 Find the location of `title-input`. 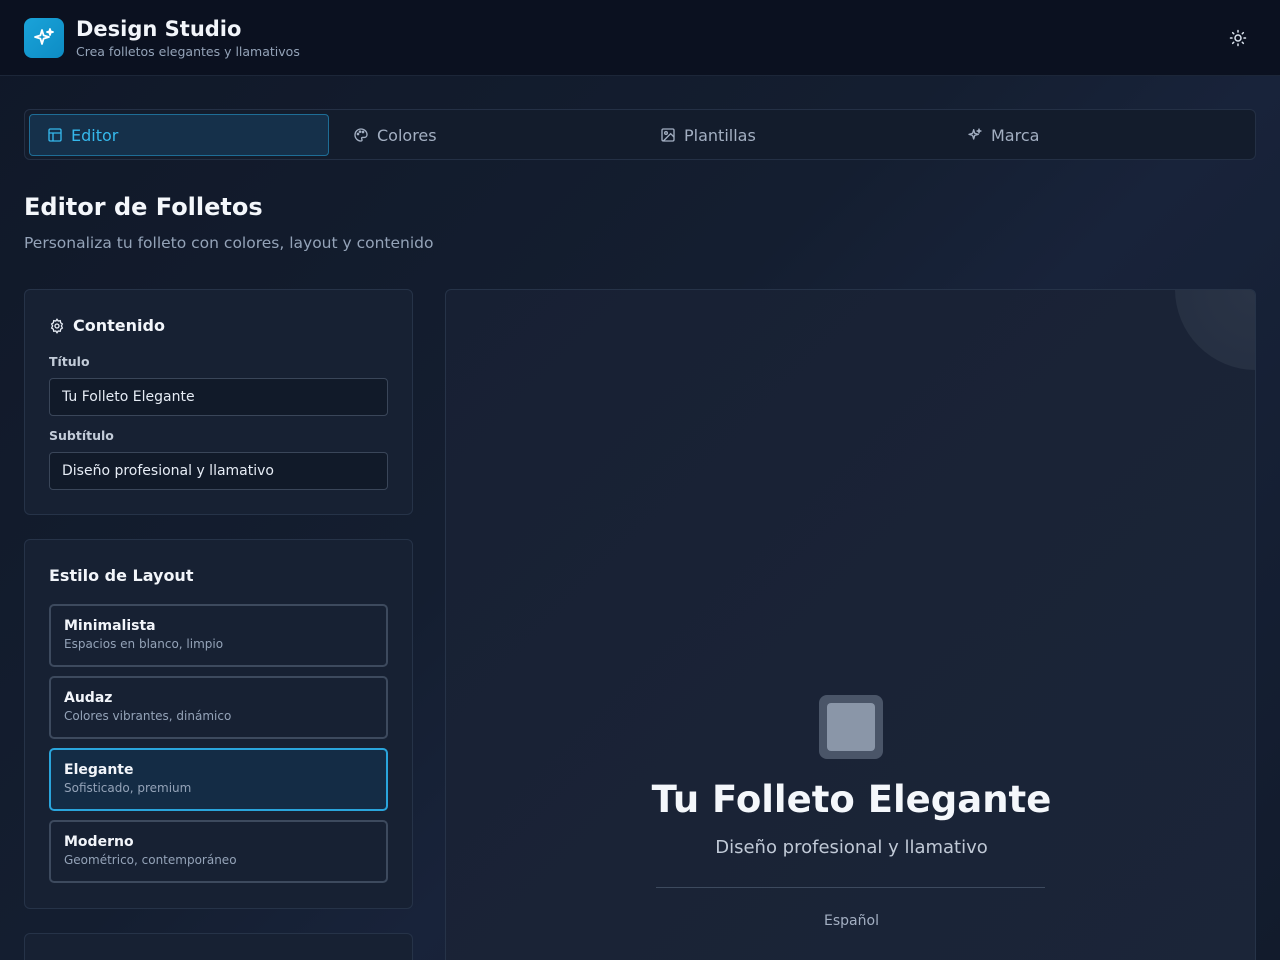

title-input is located at coordinates (218, 397).